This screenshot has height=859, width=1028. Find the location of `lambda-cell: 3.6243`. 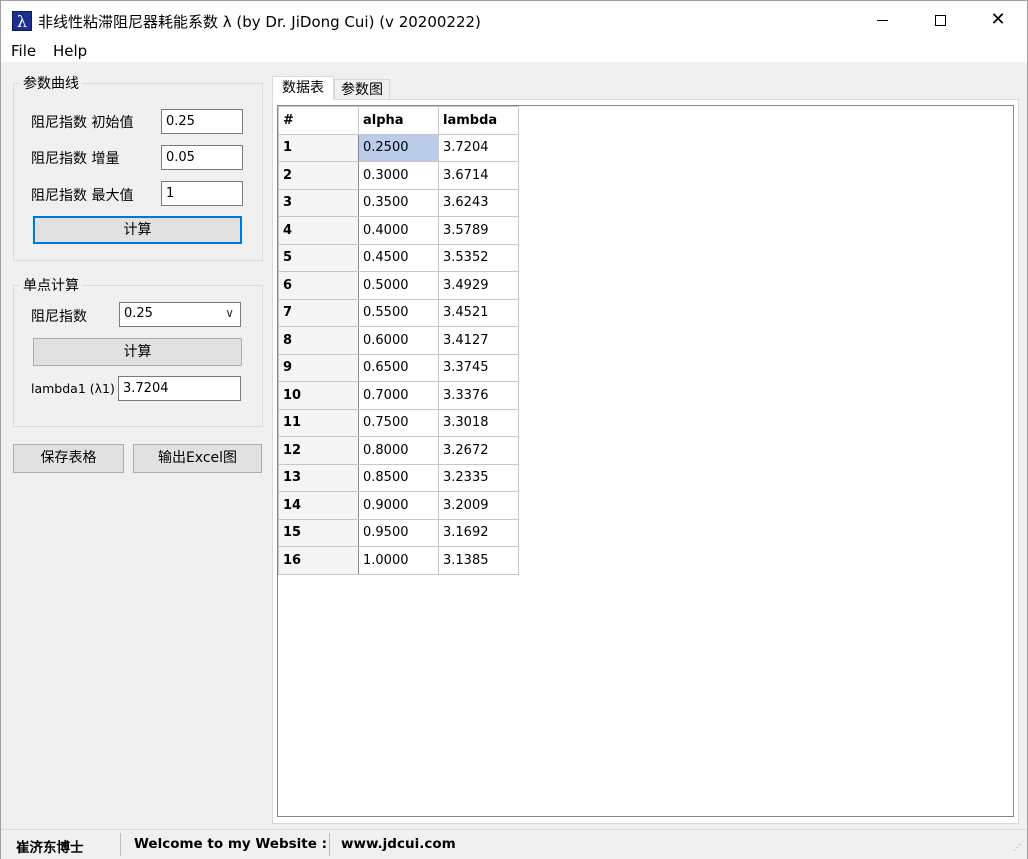

lambda-cell: 3.6243 is located at coordinates (478, 202).